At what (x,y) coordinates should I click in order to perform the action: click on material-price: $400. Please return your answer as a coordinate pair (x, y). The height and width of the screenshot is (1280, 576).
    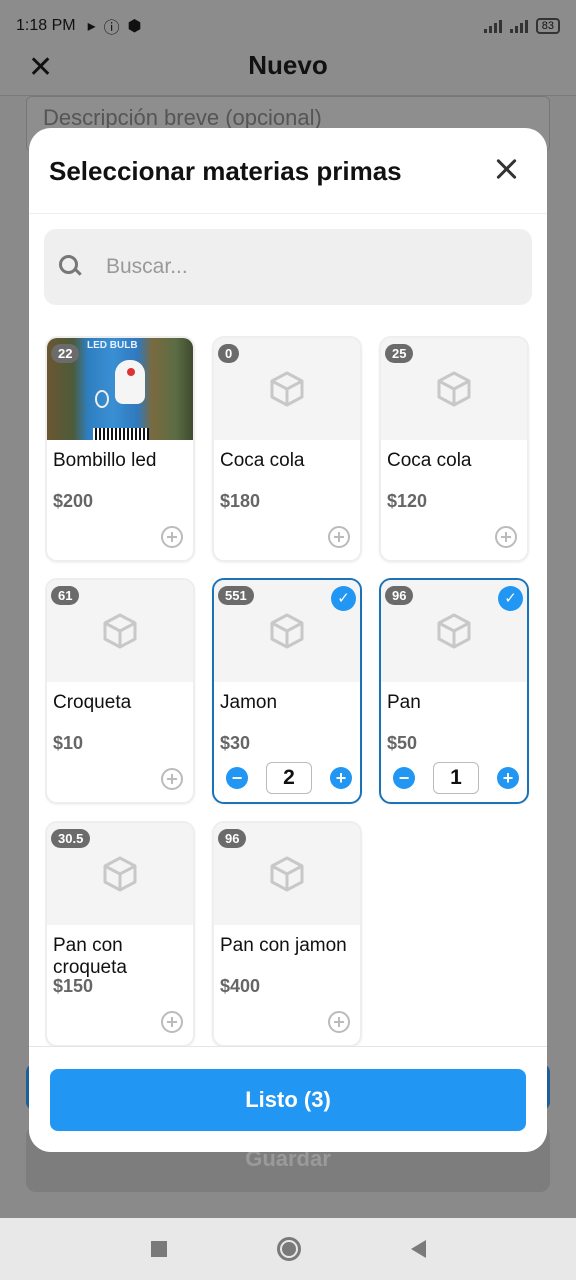
    Looking at the image, I should click on (240, 986).